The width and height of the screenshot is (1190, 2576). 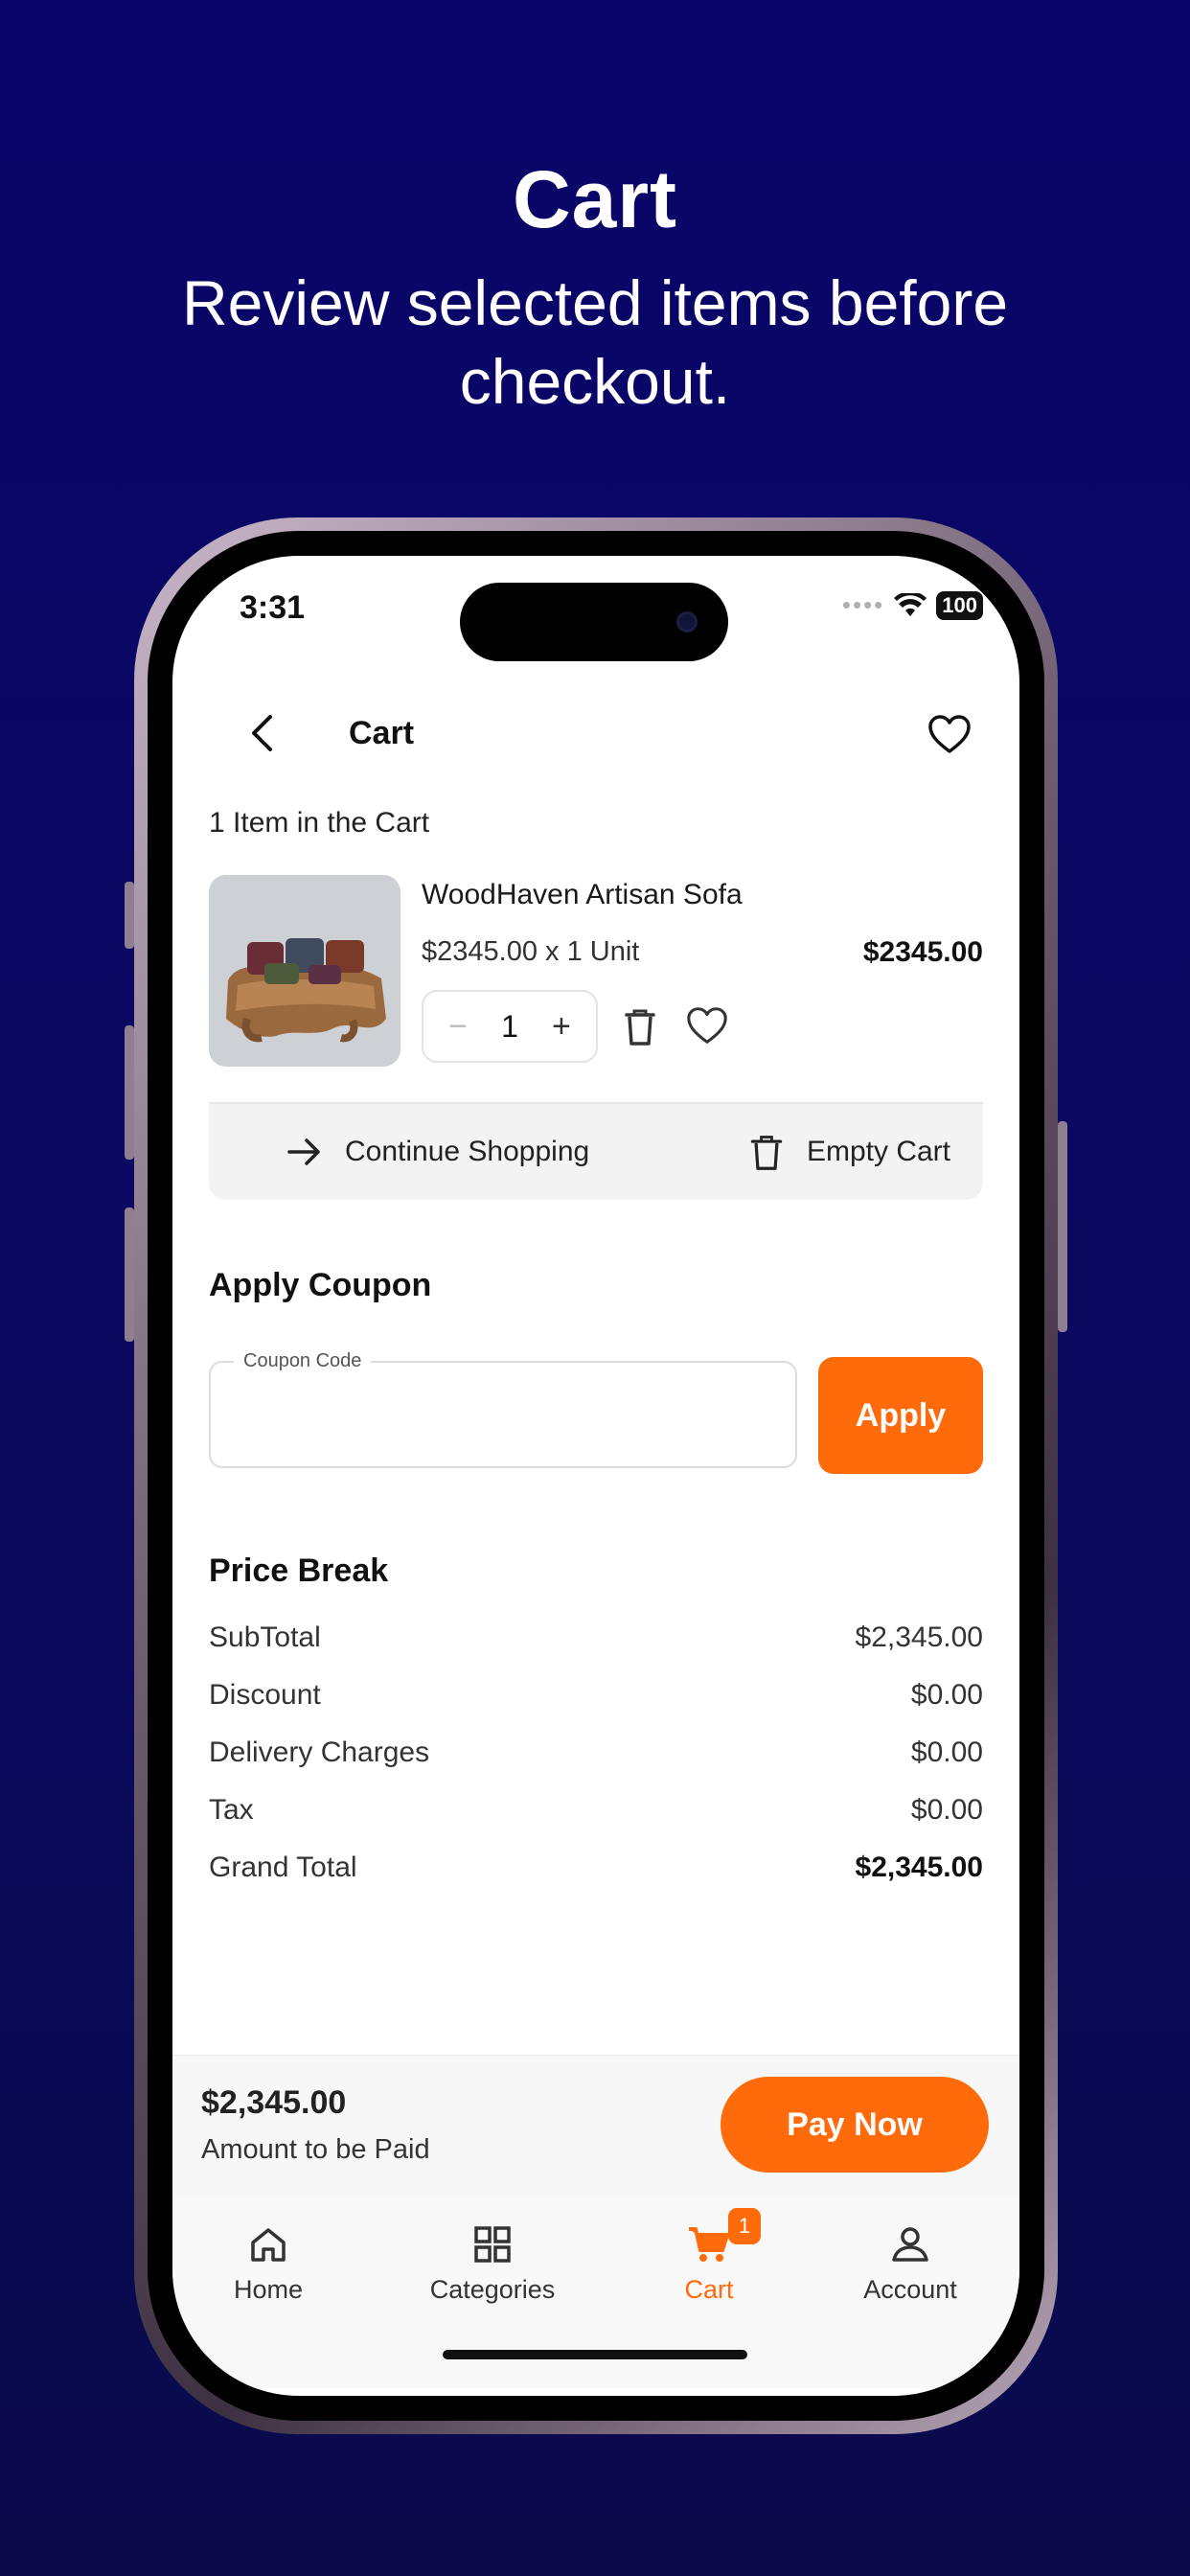 I want to click on tab-label: Account, so click(x=910, y=2289).